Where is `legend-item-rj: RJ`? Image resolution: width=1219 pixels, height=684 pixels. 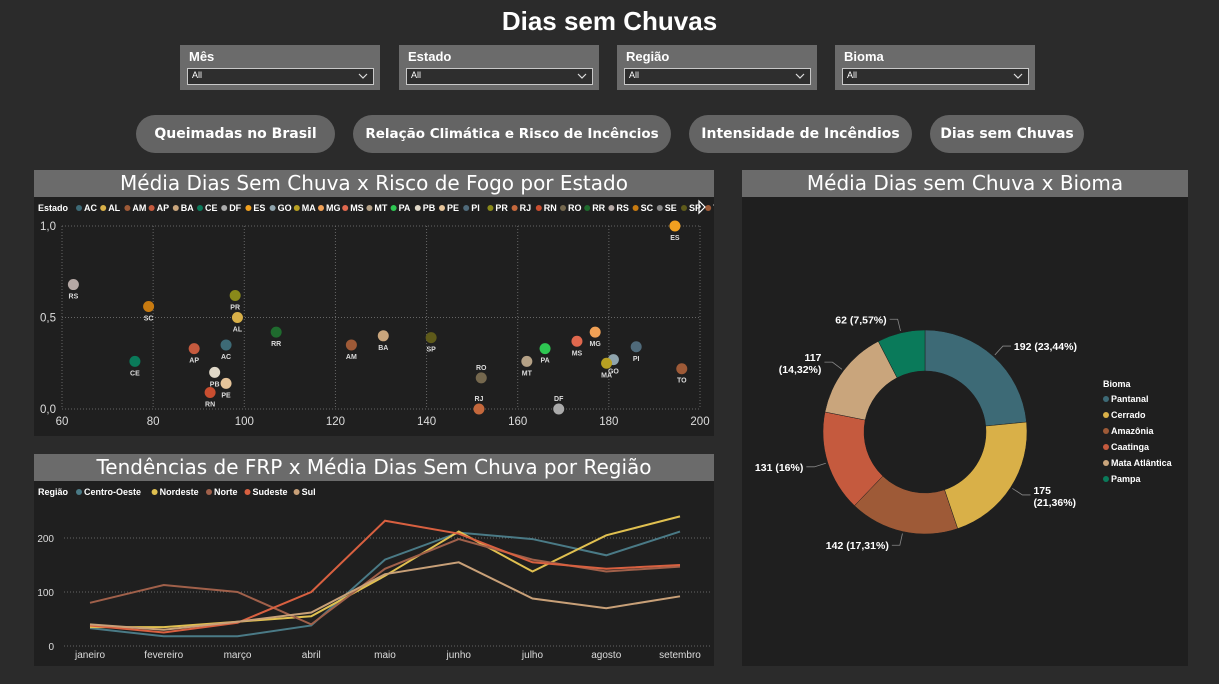 legend-item-rj: RJ is located at coordinates (526, 208).